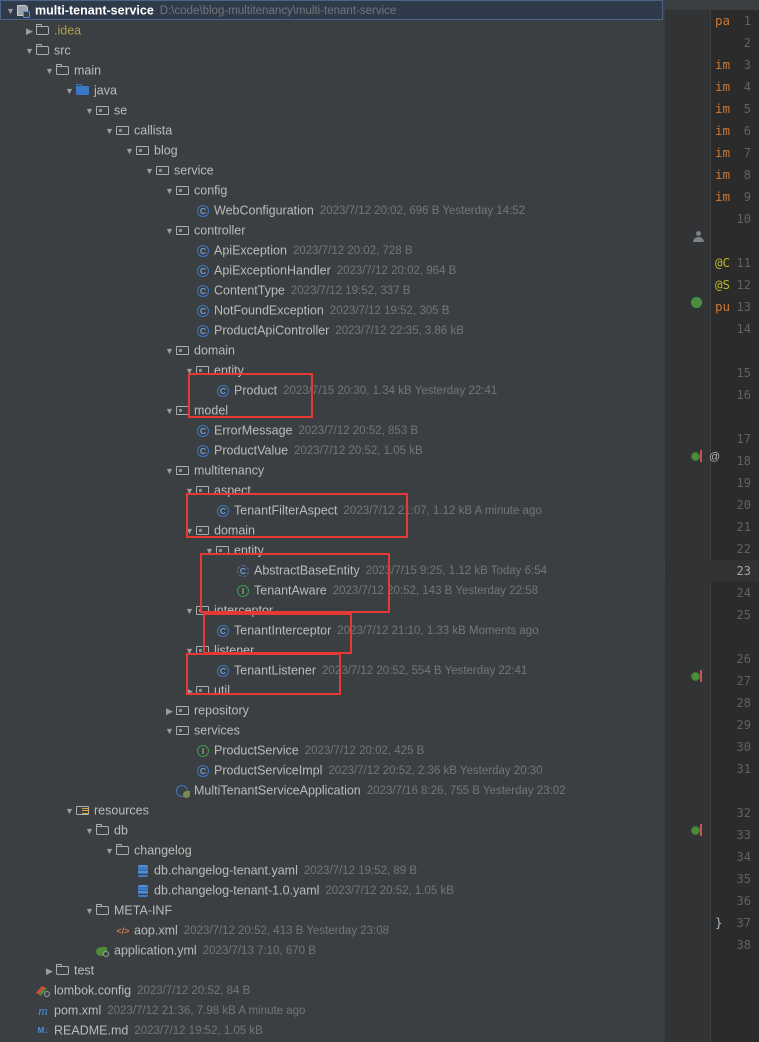 The image size is (759, 1042). What do you see at coordinates (332, 470) in the screenshot?
I see `tree-row: ▼ multitenancy` at bounding box center [332, 470].